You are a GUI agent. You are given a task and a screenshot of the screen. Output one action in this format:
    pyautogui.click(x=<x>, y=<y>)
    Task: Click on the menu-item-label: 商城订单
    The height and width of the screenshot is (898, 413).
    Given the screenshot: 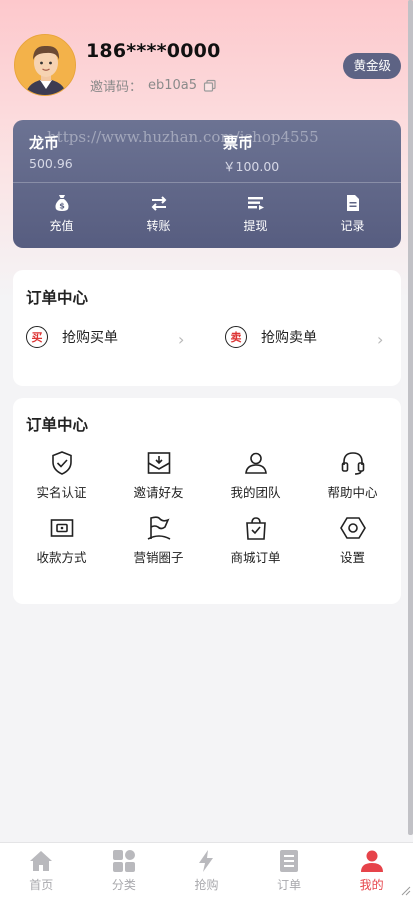 What is the action you would take?
    pyautogui.click(x=255, y=557)
    